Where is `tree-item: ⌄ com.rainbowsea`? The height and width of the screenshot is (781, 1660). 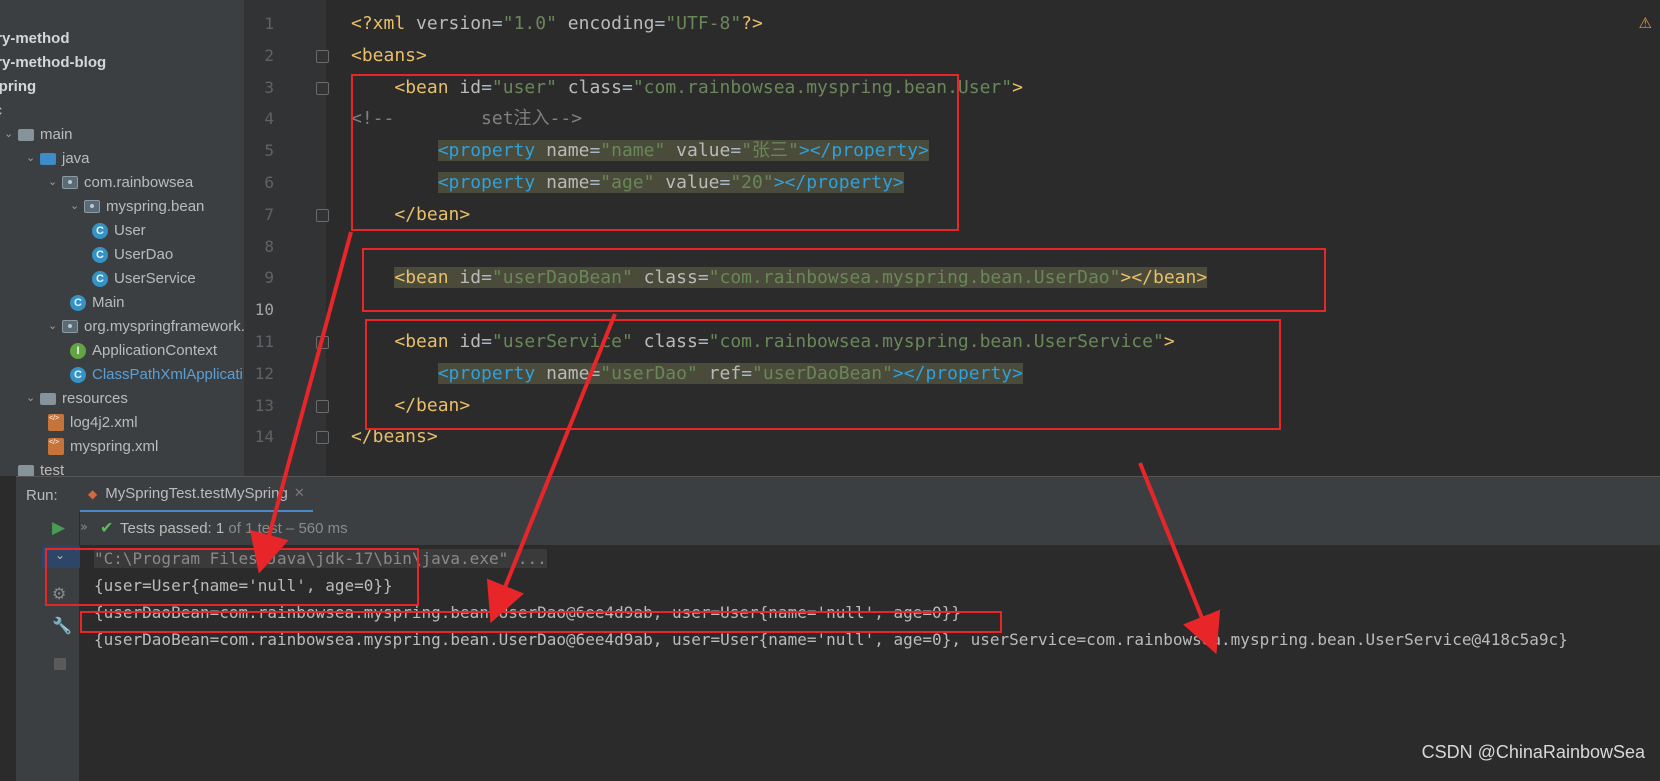
tree-item: ⌄ com.rainbowsea is located at coordinates (120, 182).